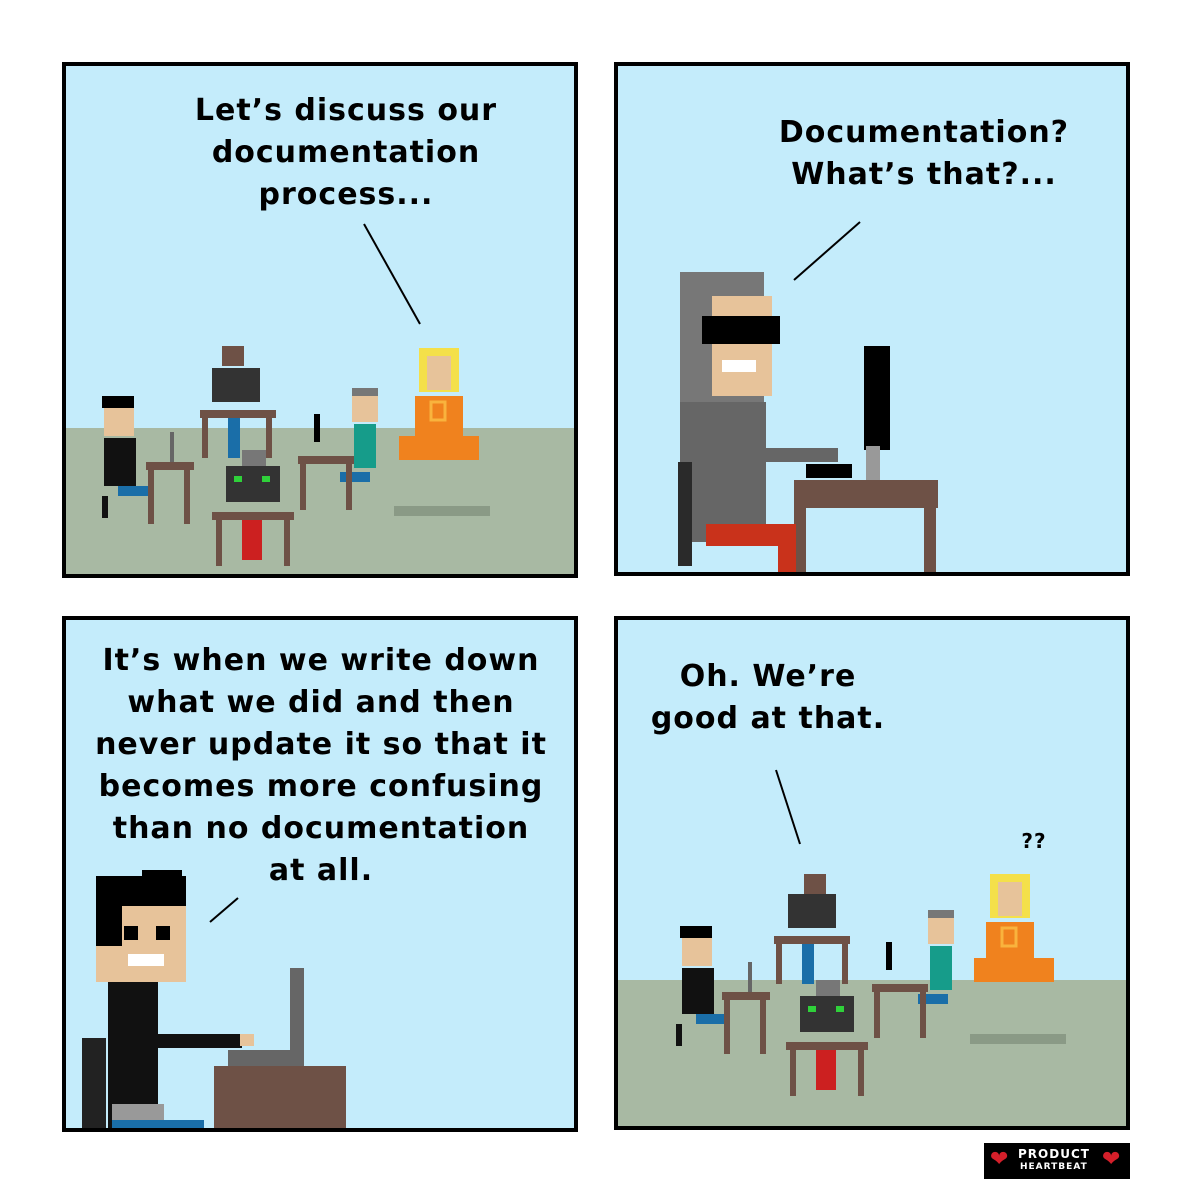  What do you see at coordinates (808, 422) in the screenshot?
I see `programmer-closeup-illustration` at bounding box center [808, 422].